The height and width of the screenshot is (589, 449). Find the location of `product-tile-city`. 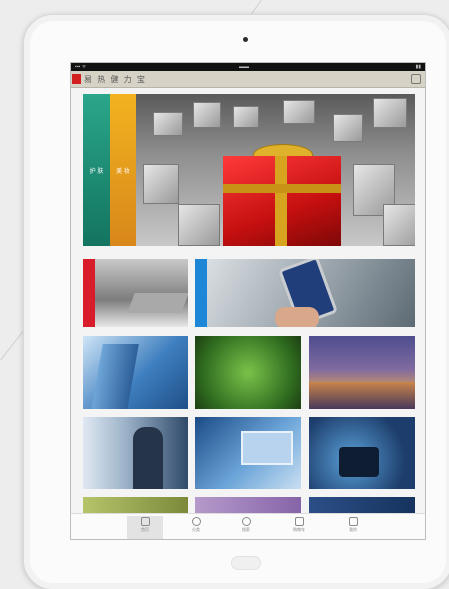

product-tile-city is located at coordinates (362, 372).